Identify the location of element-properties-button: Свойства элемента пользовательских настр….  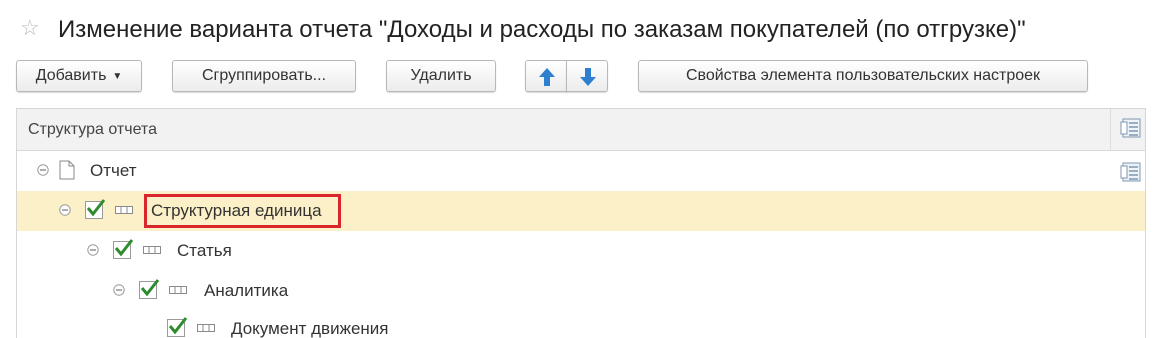
(863, 76).